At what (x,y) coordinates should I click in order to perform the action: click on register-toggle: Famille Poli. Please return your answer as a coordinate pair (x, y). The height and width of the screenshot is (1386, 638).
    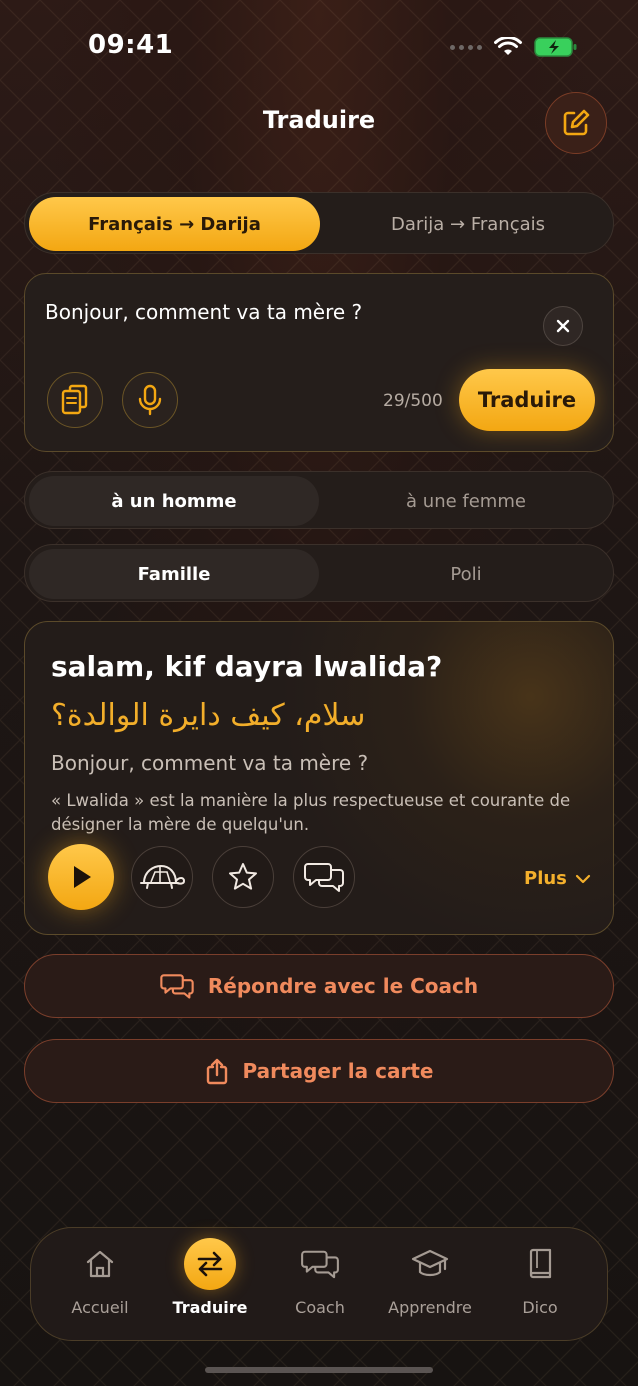
    Looking at the image, I should click on (319, 573).